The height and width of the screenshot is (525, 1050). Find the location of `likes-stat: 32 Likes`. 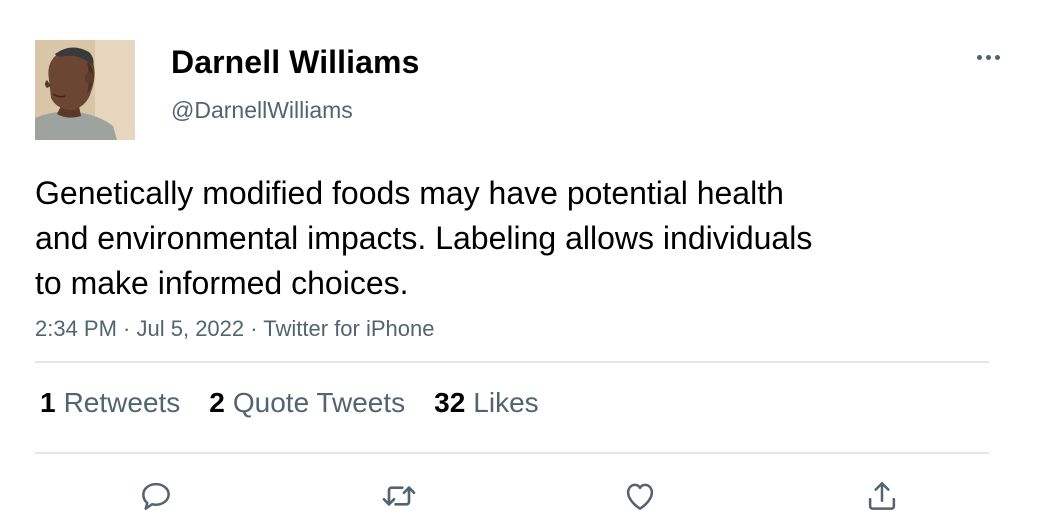

likes-stat: 32 Likes is located at coordinates (486, 403).